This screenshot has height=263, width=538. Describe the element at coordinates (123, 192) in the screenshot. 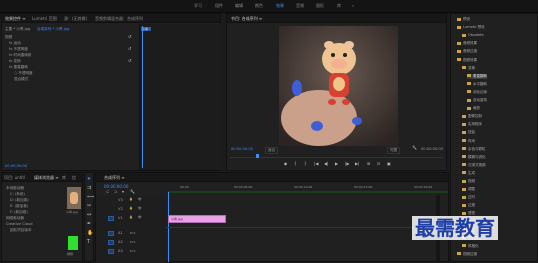

I see `add-marker-icon: ▾` at that location.